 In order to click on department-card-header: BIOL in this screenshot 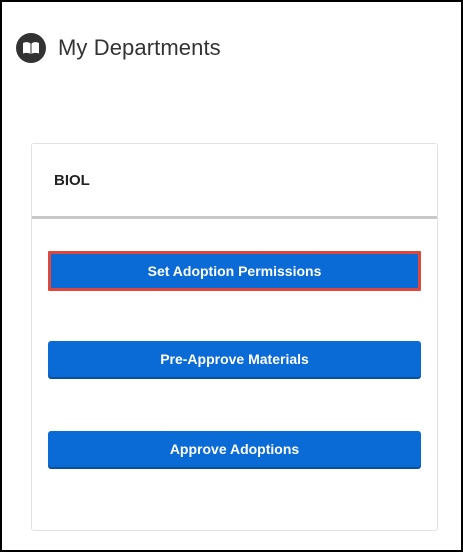, I will do `click(234, 181)`.